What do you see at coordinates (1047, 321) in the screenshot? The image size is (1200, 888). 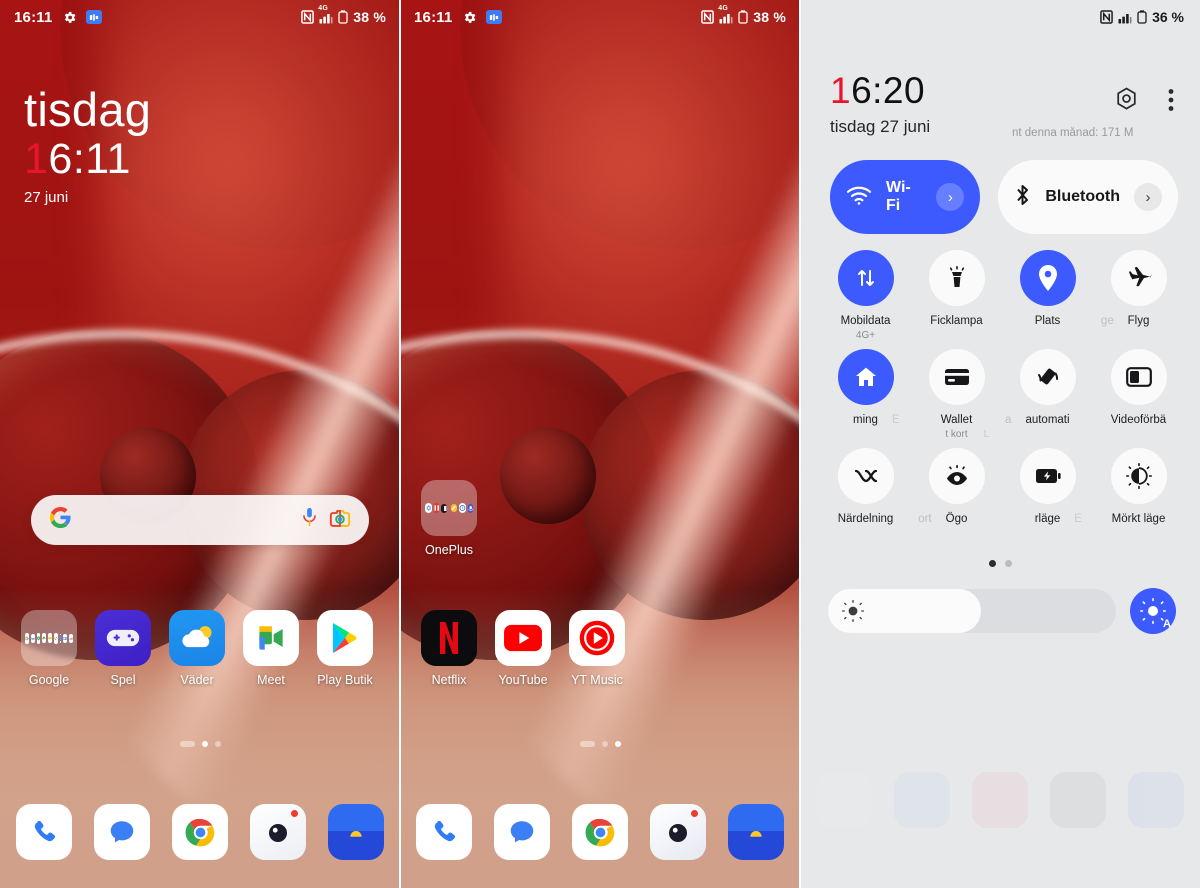 I see `tile-label: Plats` at bounding box center [1047, 321].